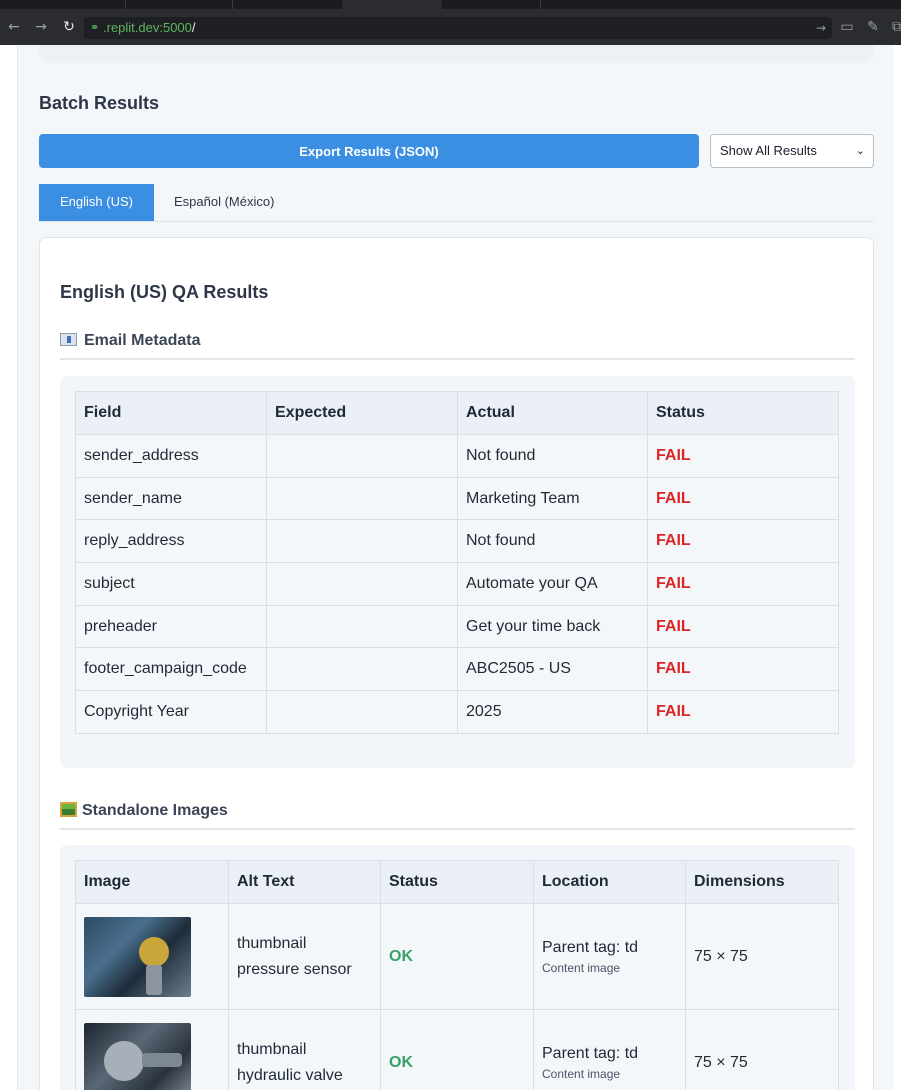  Describe the element at coordinates (95, 27) in the screenshot. I see `link-icon: ⚭` at that location.